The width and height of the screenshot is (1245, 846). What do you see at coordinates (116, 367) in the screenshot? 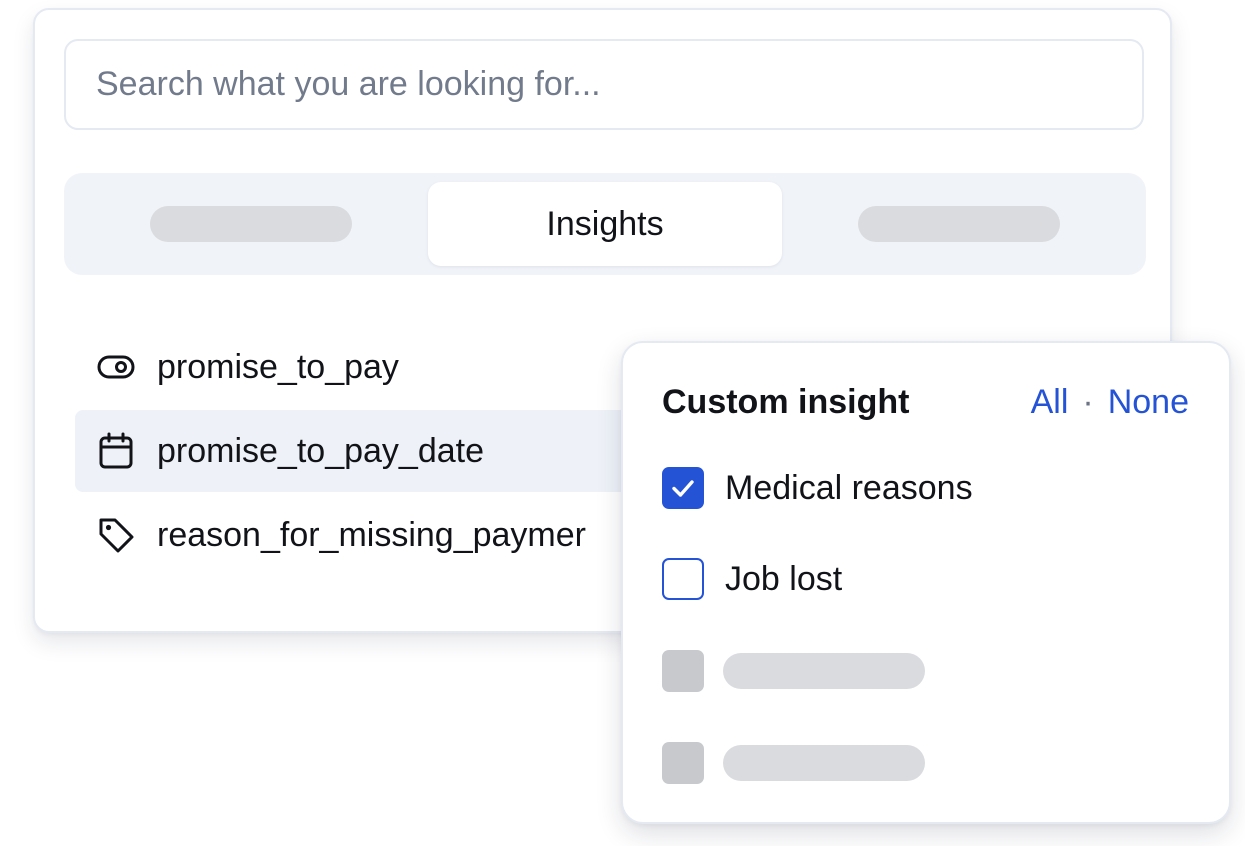
I see `toggle-icon` at bounding box center [116, 367].